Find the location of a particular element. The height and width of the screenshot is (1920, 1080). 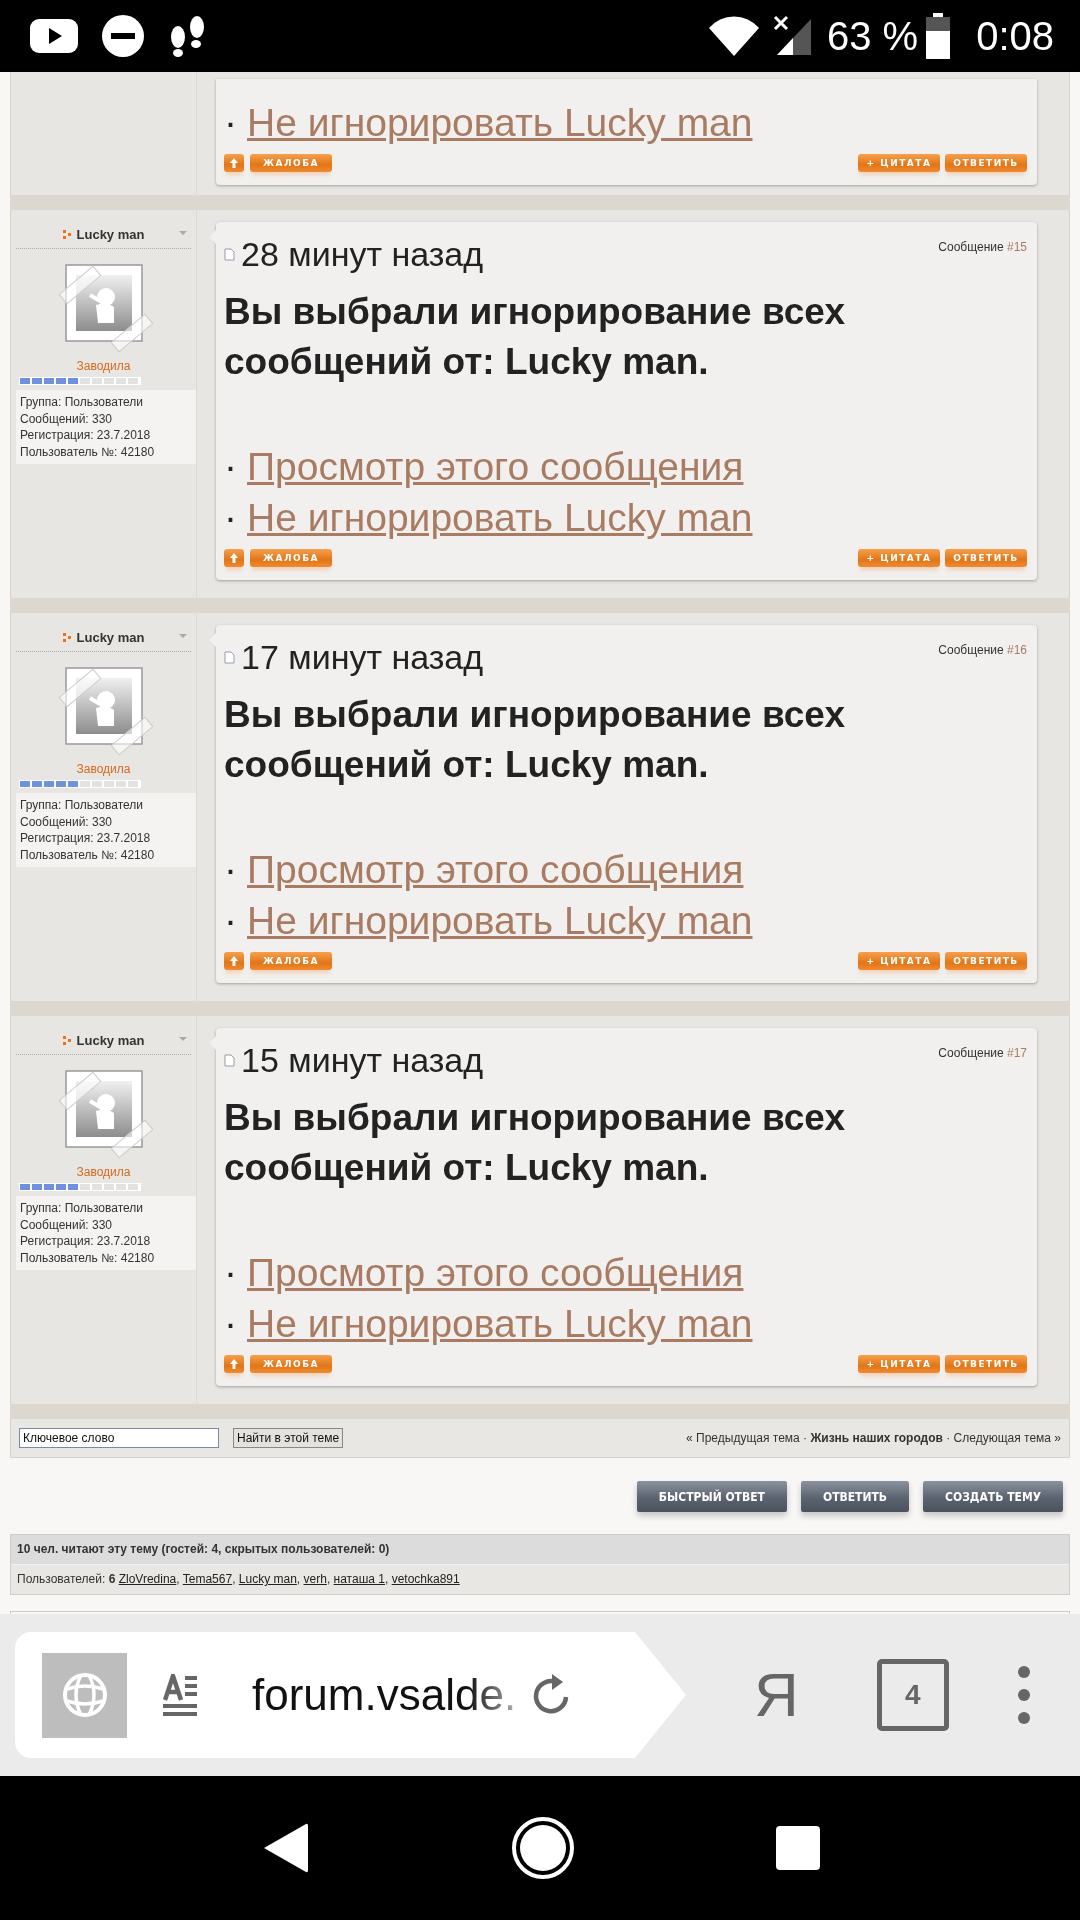

tabs-button: 4 is located at coordinates (912, 1695).